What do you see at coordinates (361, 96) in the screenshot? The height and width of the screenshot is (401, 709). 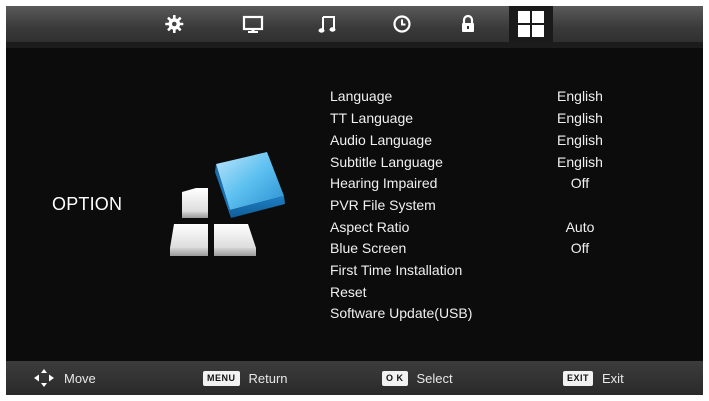 I see `menu-item-label: Language` at bounding box center [361, 96].